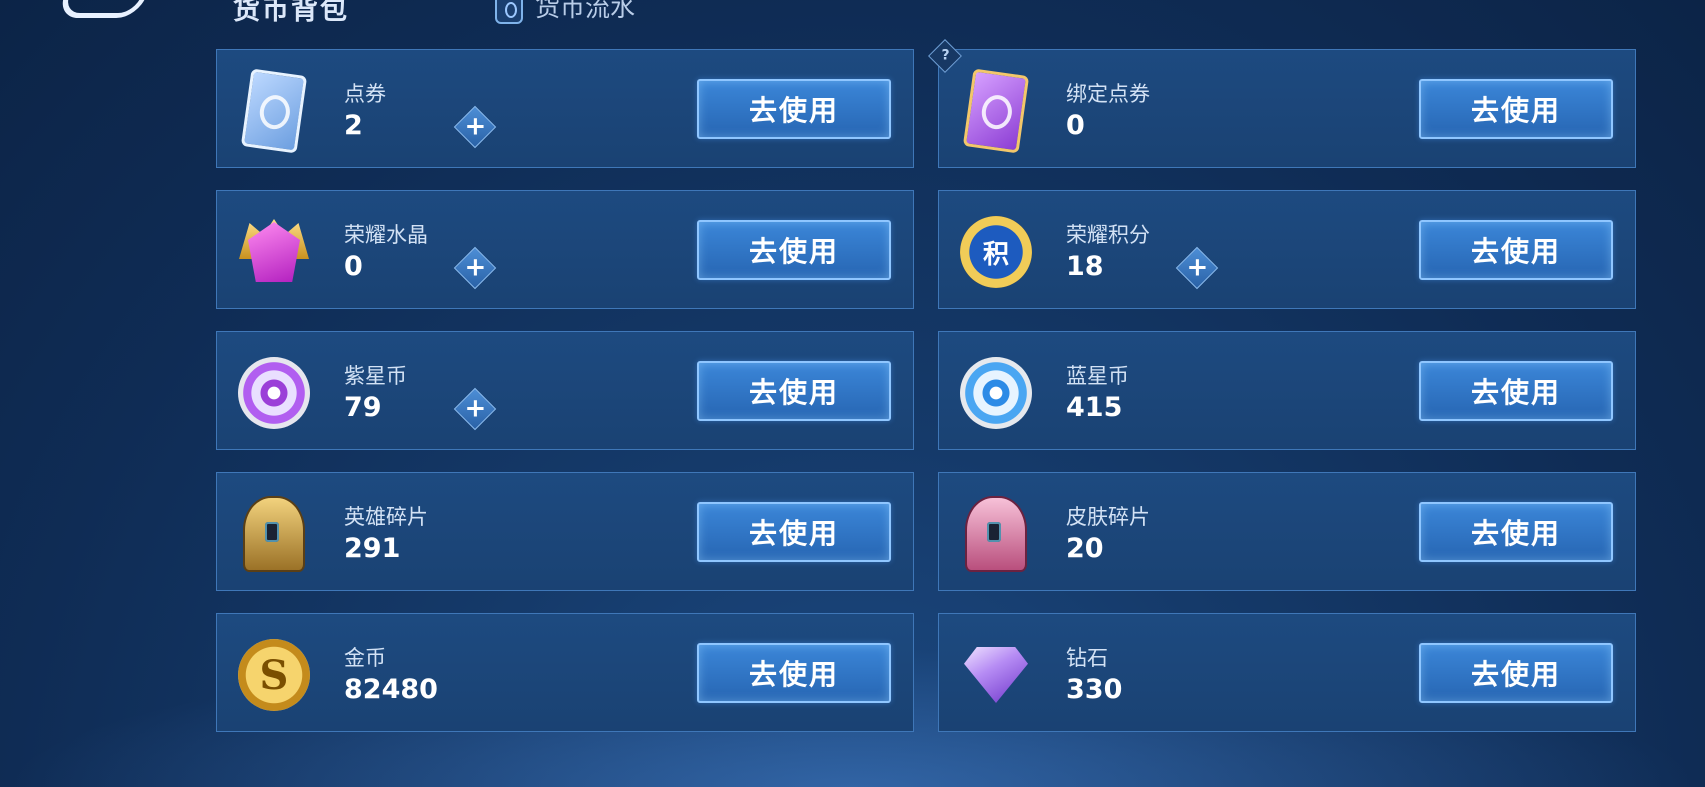  What do you see at coordinates (996, 393) in the screenshot?
I see `blue-star-coin-icon` at bounding box center [996, 393].